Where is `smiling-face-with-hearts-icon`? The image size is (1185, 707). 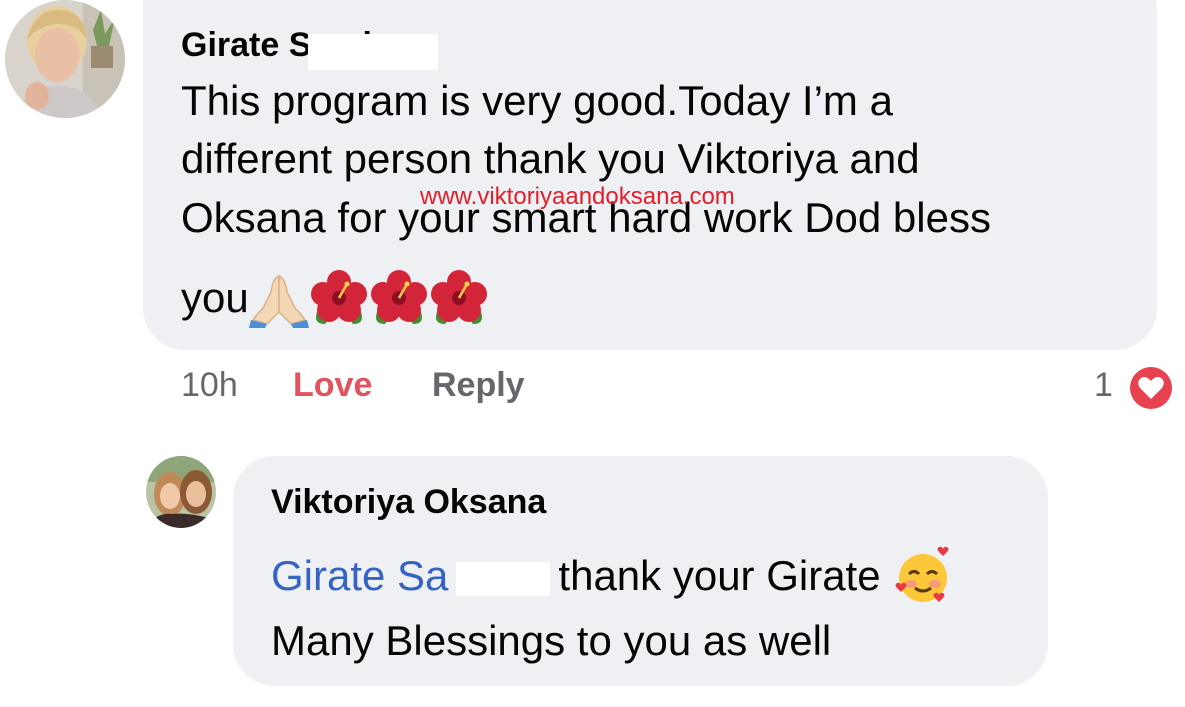 smiling-face-with-hearts-icon is located at coordinates (923, 576).